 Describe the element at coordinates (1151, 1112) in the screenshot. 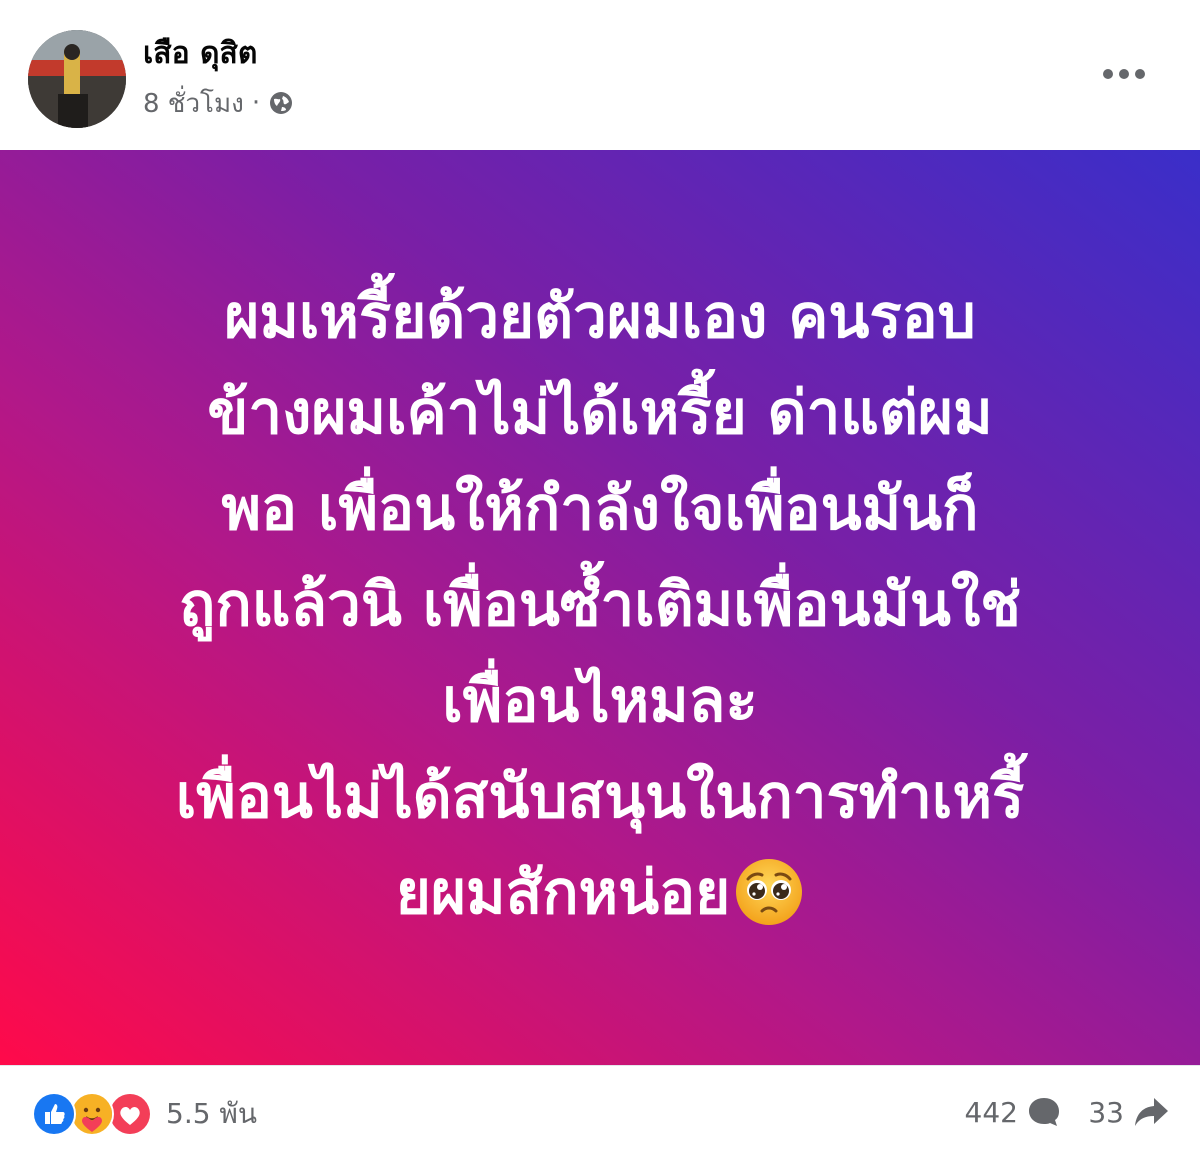

I see `share-icon` at that location.